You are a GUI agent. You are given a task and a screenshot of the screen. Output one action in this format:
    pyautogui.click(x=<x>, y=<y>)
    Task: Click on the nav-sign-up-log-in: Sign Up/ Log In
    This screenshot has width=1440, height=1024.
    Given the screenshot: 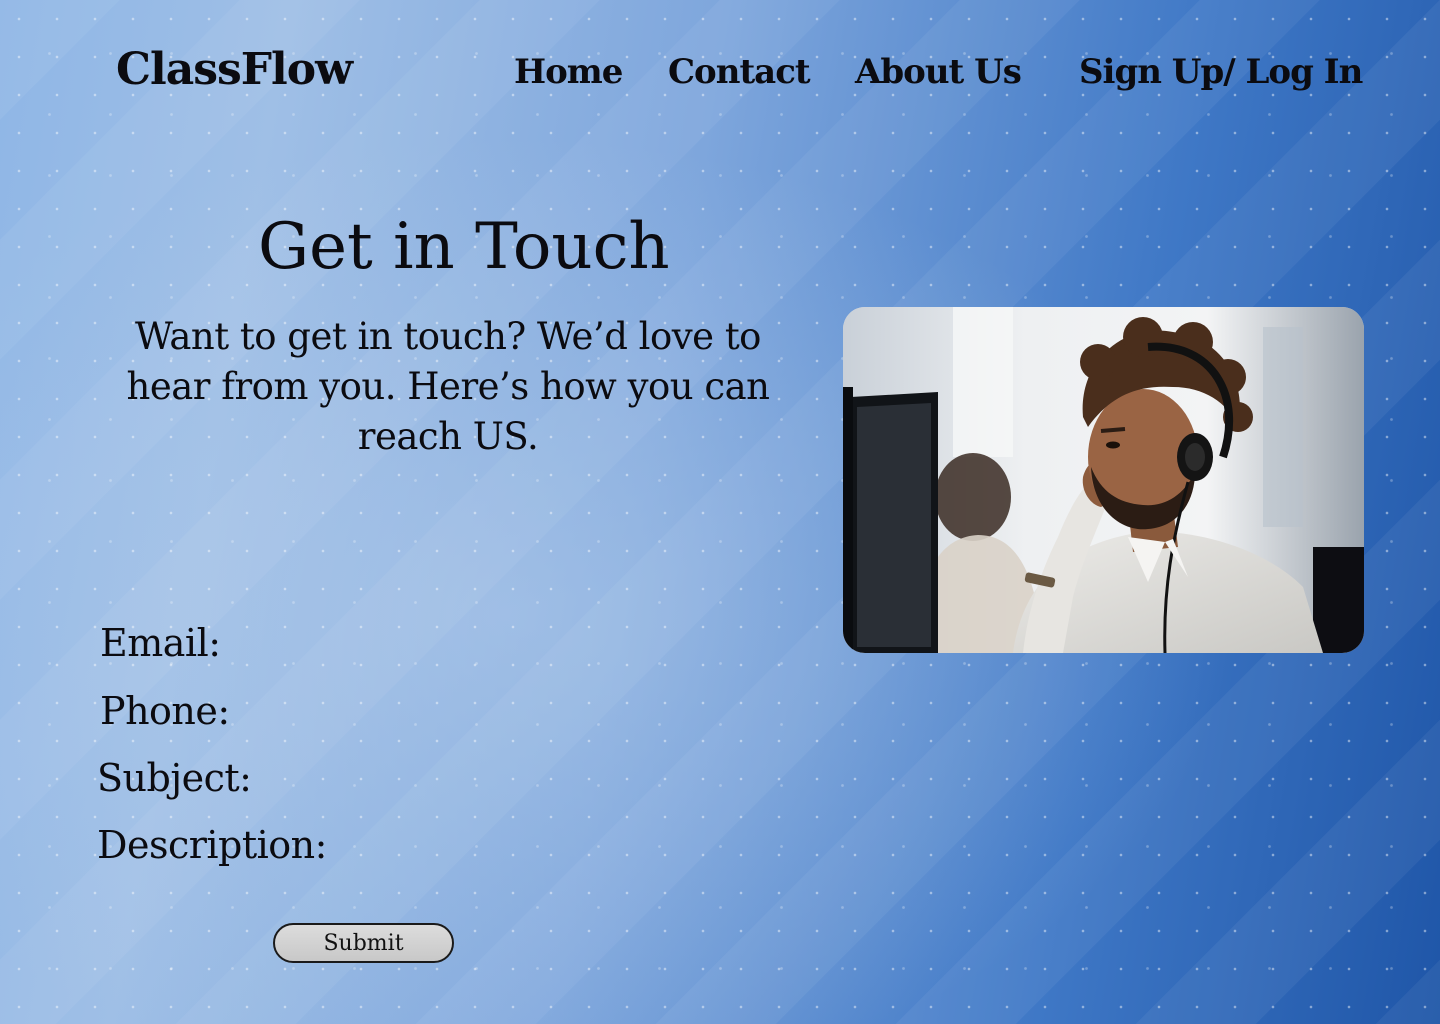 What is the action you would take?
    pyautogui.click(x=1221, y=72)
    